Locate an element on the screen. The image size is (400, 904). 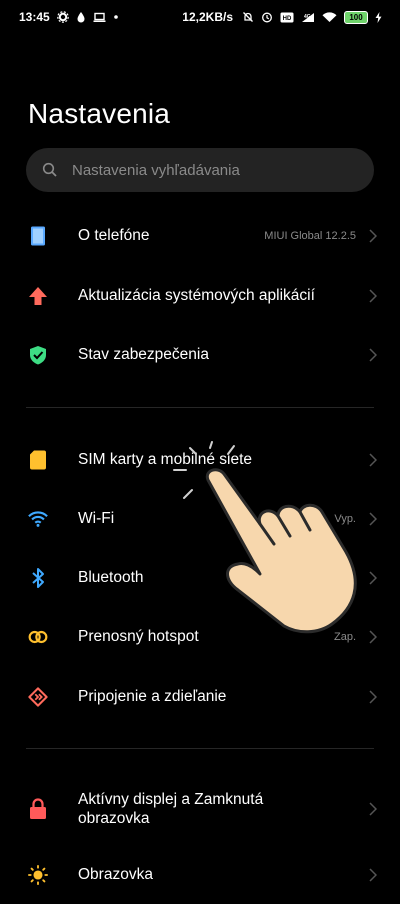
alarm-icon is located at coordinates (267, 17).